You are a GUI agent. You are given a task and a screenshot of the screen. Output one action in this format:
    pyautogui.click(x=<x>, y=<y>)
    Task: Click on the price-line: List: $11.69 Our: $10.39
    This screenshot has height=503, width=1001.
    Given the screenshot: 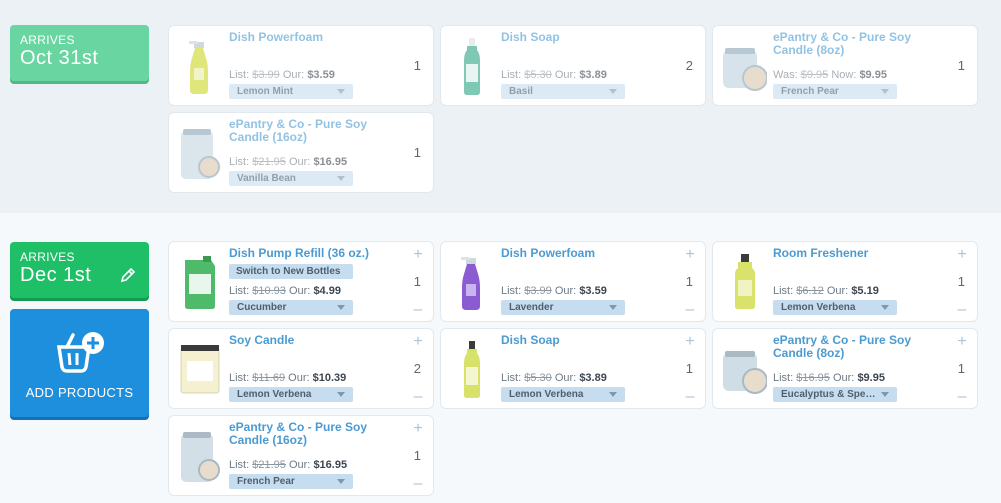 What is the action you would take?
    pyautogui.click(x=288, y=378)
    